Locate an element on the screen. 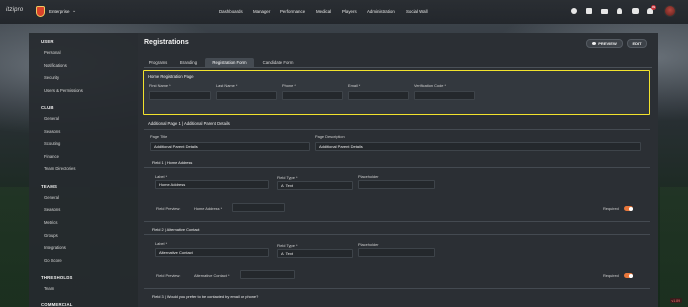 This screenshot has width=688, height=307. calendar-icon is located at coordinates (589, 11).